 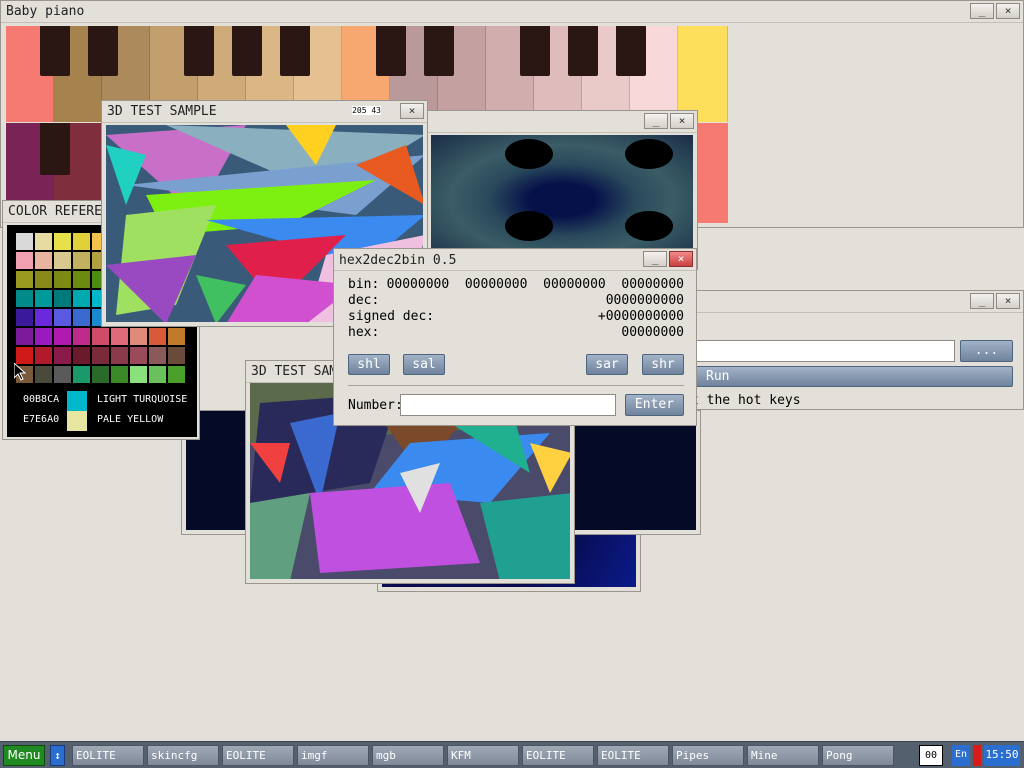 What do you see at coordinates (512, 12) in the screenshot?
I see `piano-titlebar: Baby piano _ ×` at bounding box center [512, 12].